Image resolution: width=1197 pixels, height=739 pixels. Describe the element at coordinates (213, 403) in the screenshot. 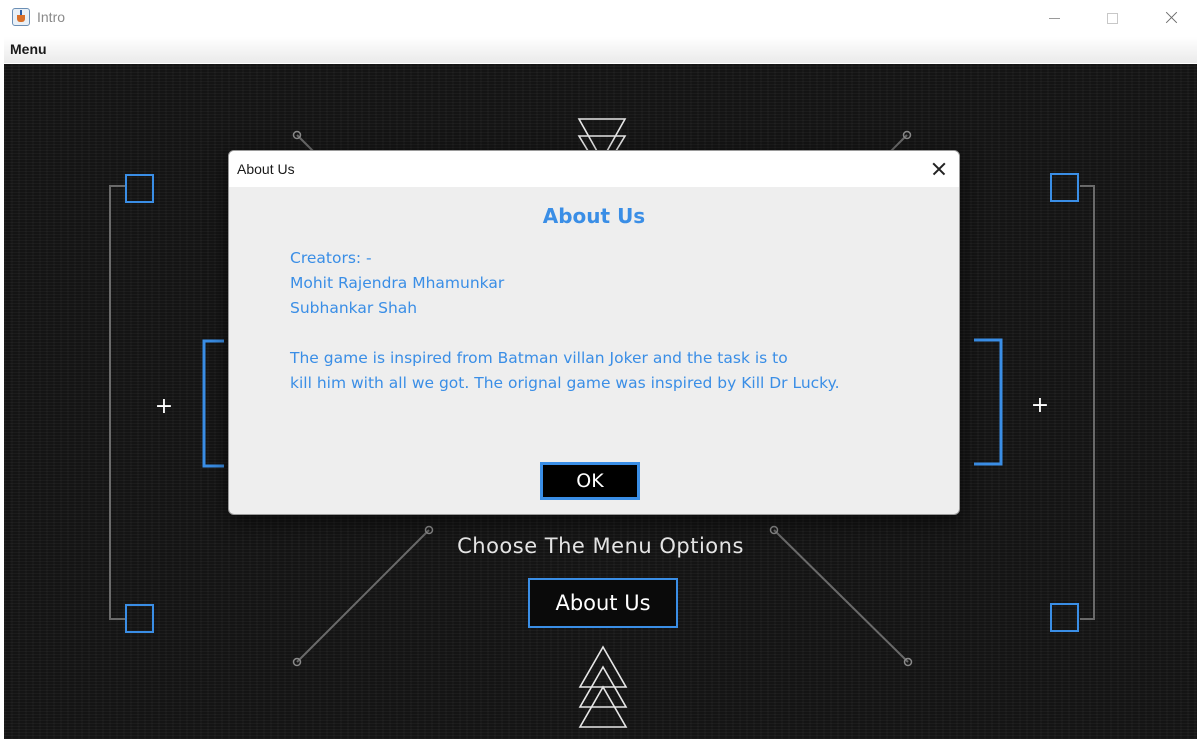

I see `left-blue-bracket` at that location.